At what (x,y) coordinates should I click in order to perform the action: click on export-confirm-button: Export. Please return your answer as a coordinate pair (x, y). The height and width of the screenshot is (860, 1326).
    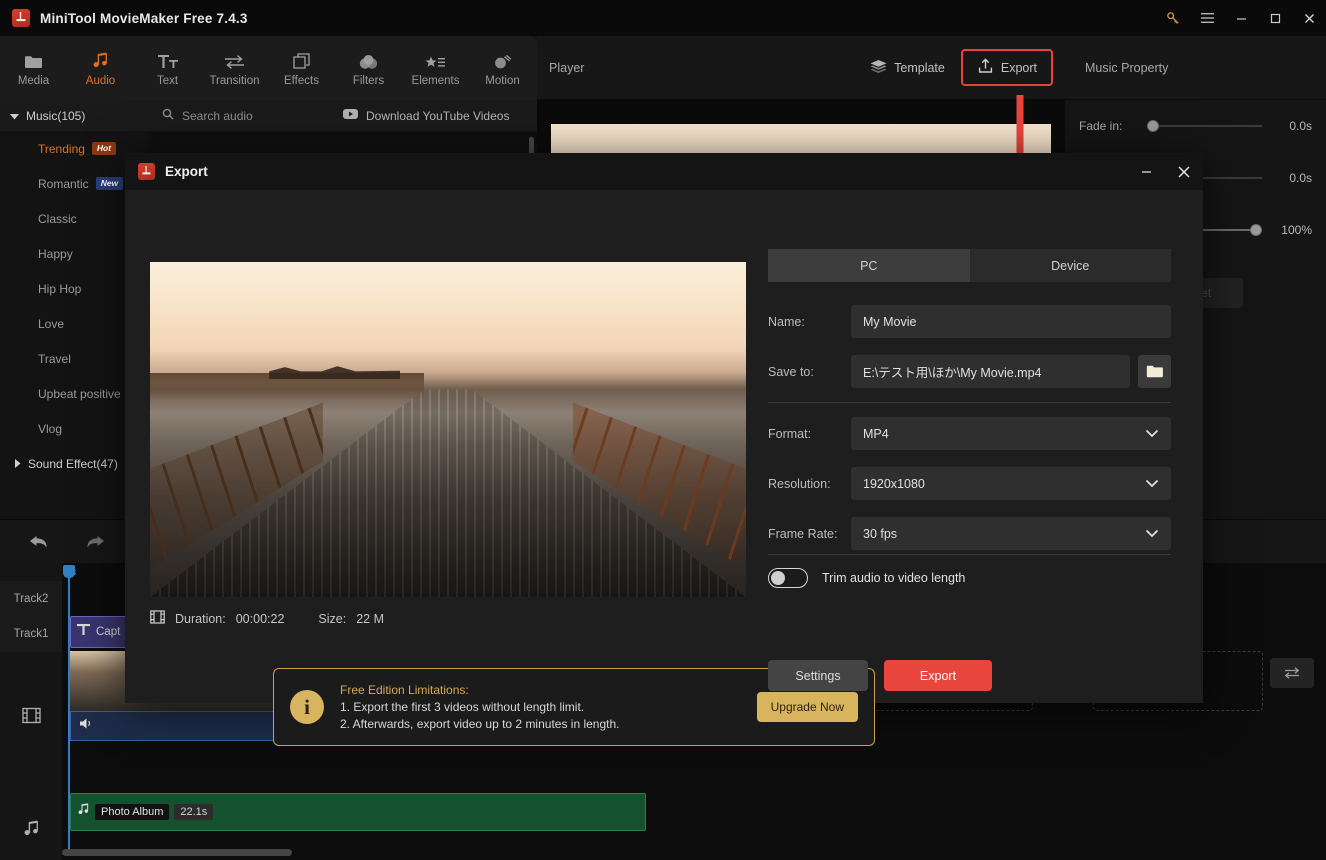
    Looking at the image, I should click on (938, 675).